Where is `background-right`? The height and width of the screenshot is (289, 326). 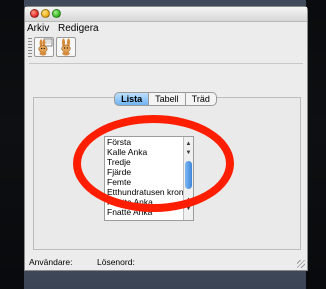
background-right is located at coordinates (316, 144).